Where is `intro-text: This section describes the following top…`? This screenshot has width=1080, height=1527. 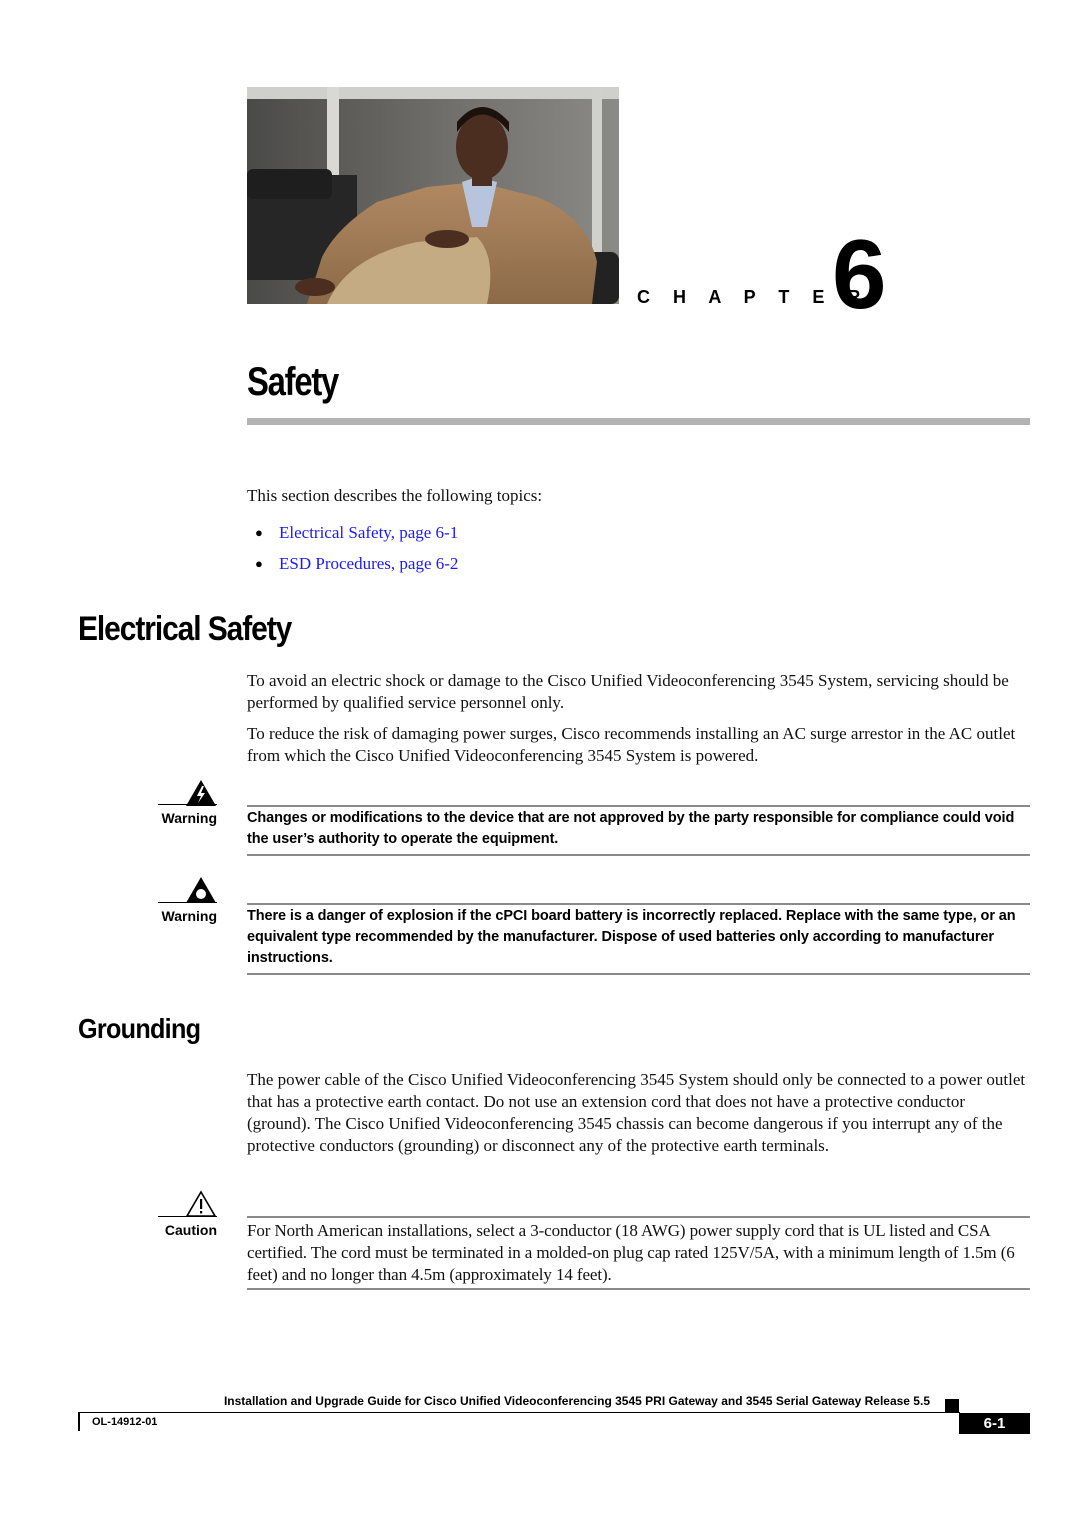 intro-text: This section describes the following top… is located at coordinates (395, 495).